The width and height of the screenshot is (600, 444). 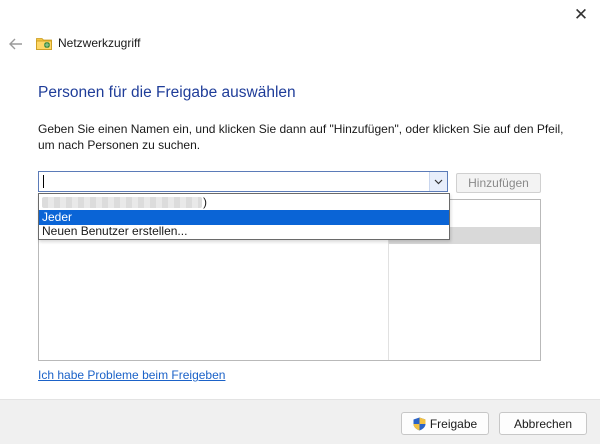 I want to click on dropdown-item-everyone: Jeder, so click(x=244, y=217).